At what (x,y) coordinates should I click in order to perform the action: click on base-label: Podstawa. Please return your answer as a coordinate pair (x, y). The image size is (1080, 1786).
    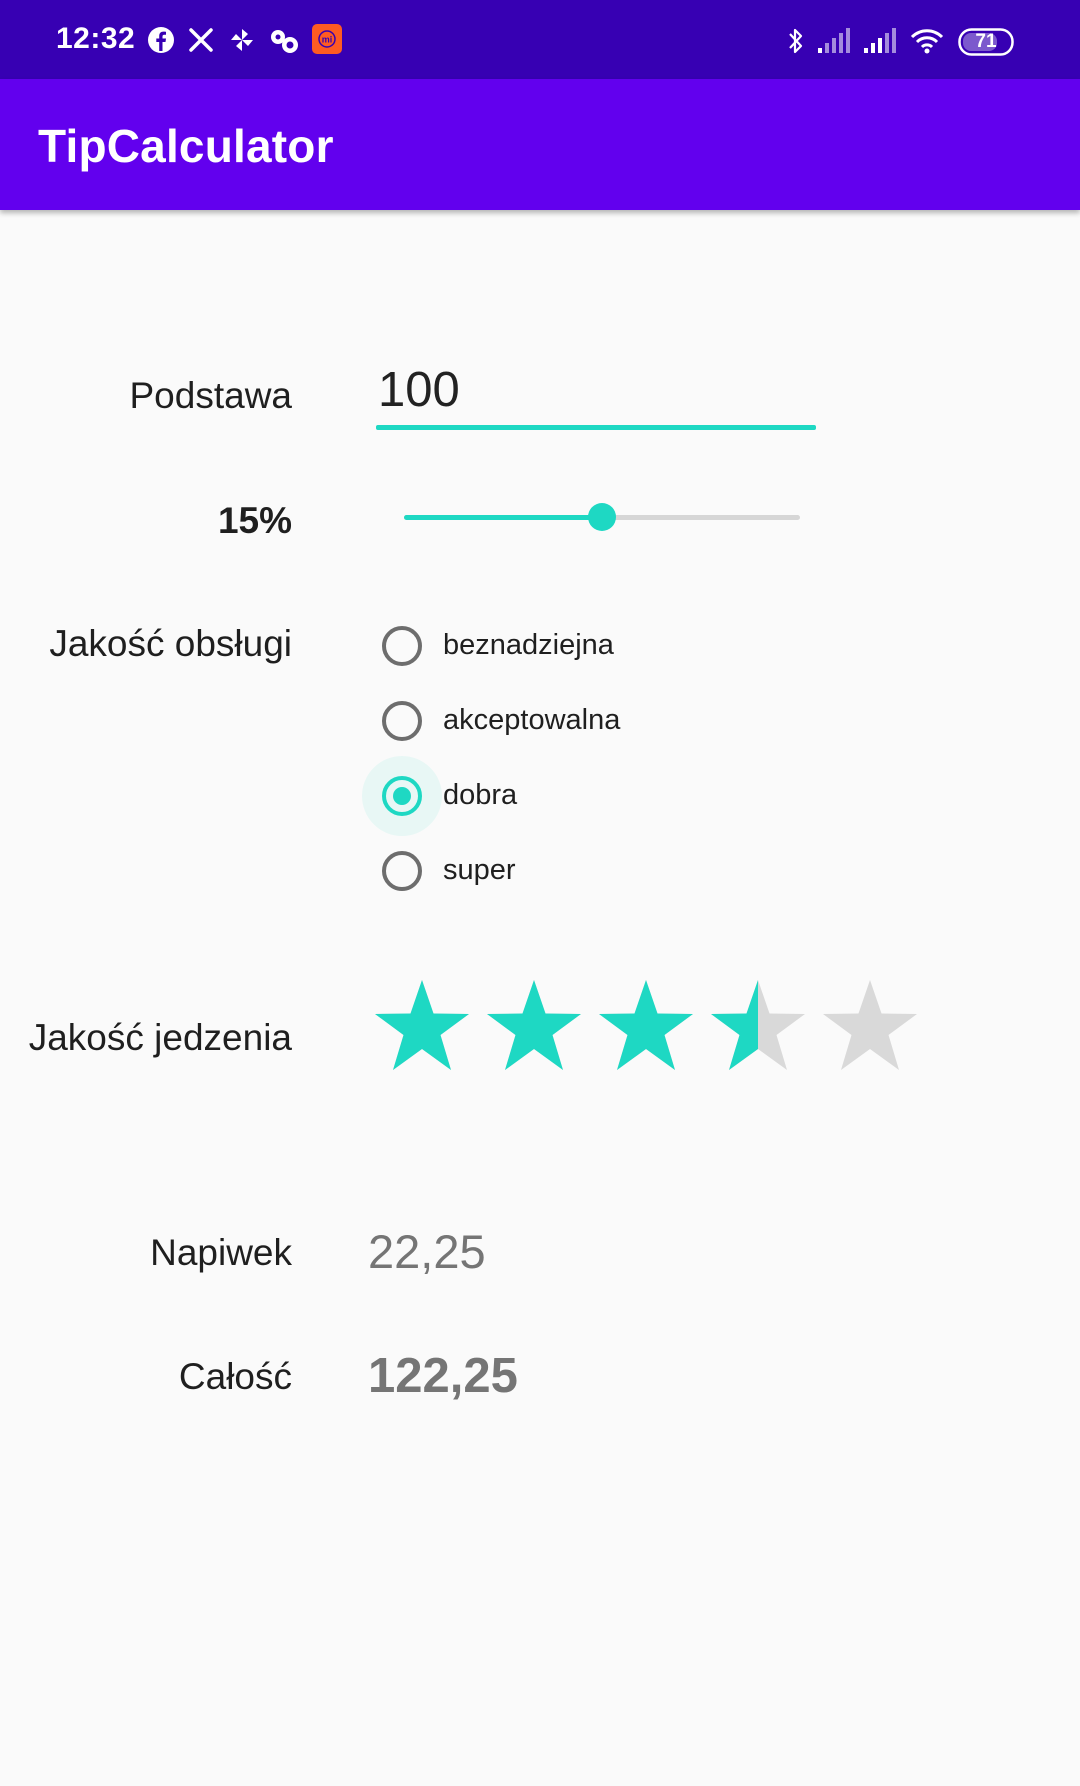
    Looking at the image, I should click on (211, 395).